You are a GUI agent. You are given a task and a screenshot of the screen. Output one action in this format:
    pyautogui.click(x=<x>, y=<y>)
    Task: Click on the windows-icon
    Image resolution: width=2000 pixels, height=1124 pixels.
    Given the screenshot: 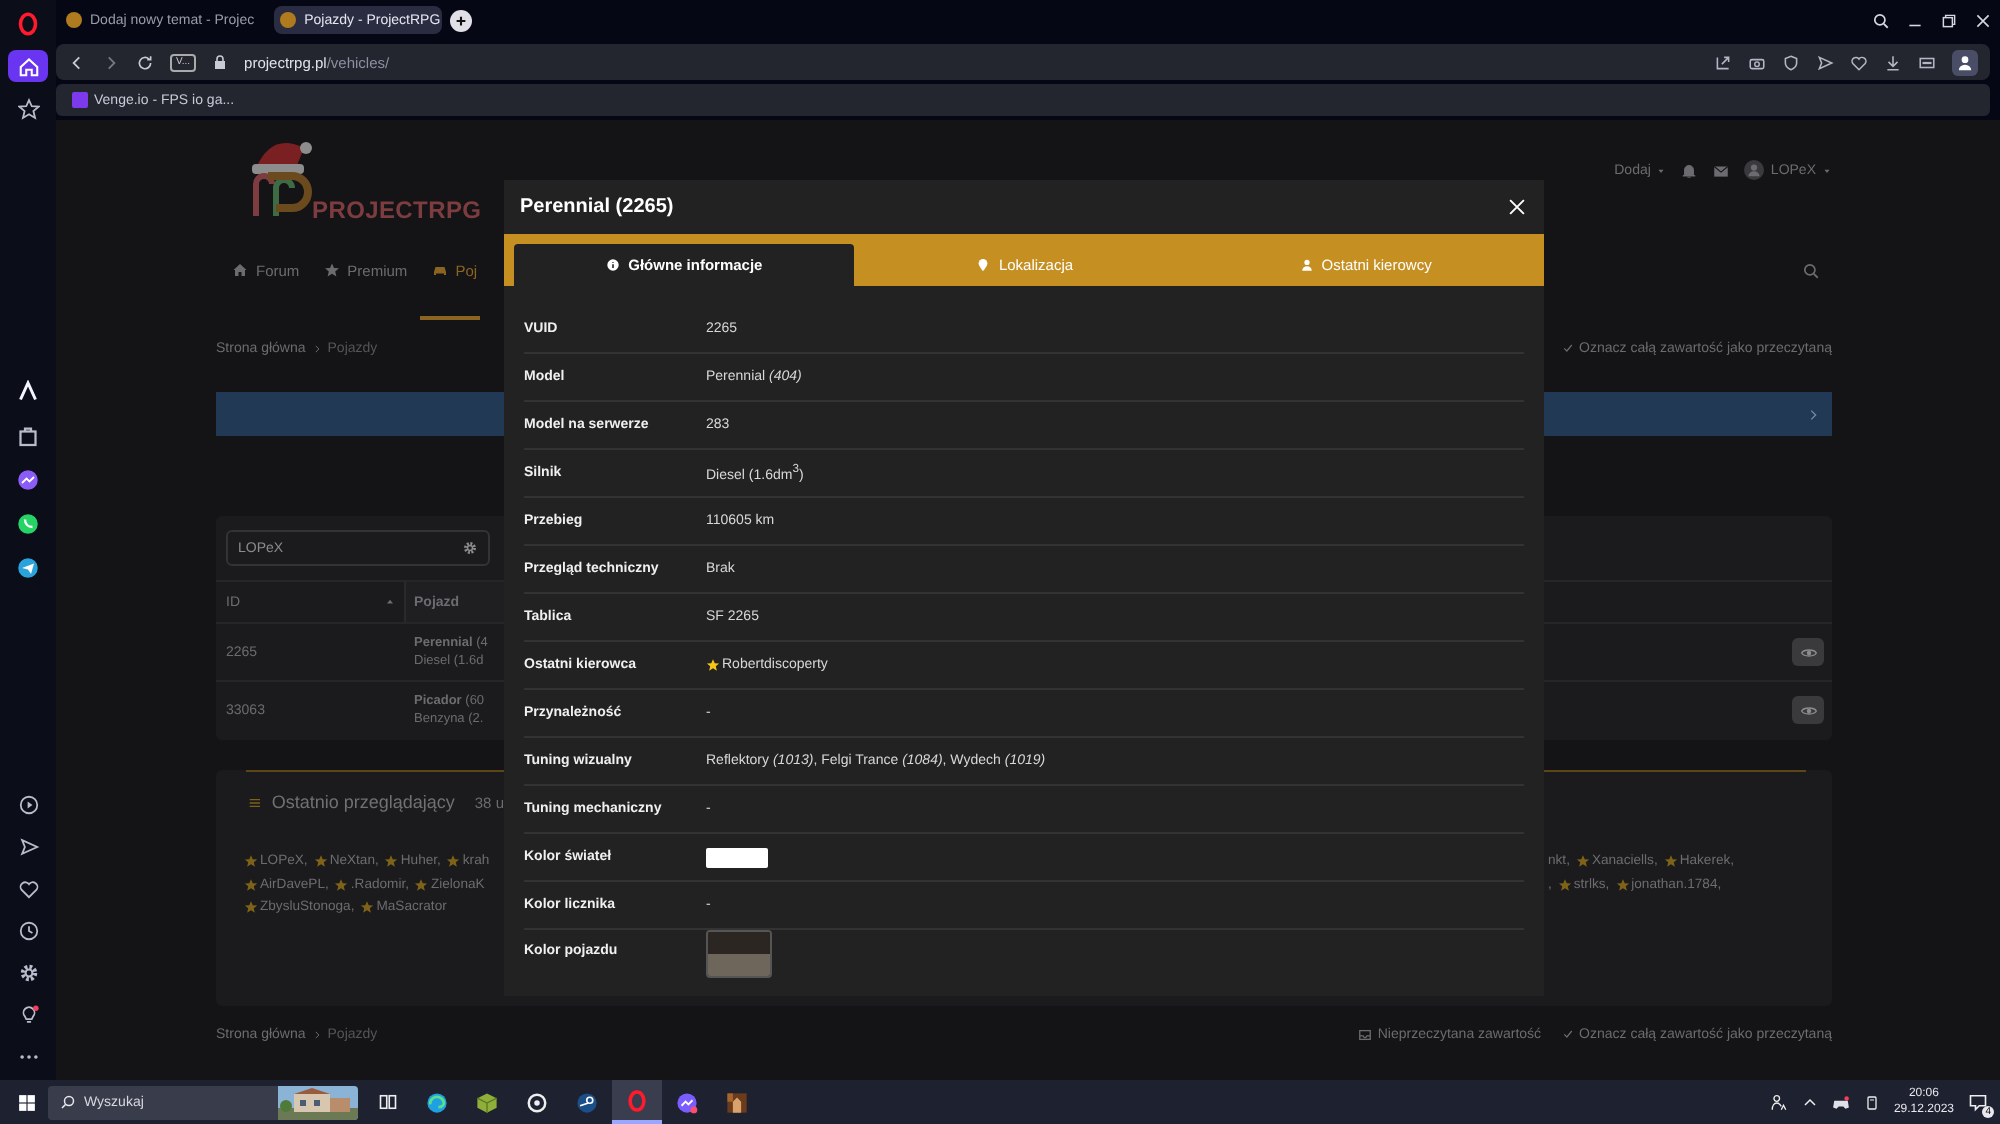 What is the action you would take?
    pyautogui.click(x=27, y=1102)
    